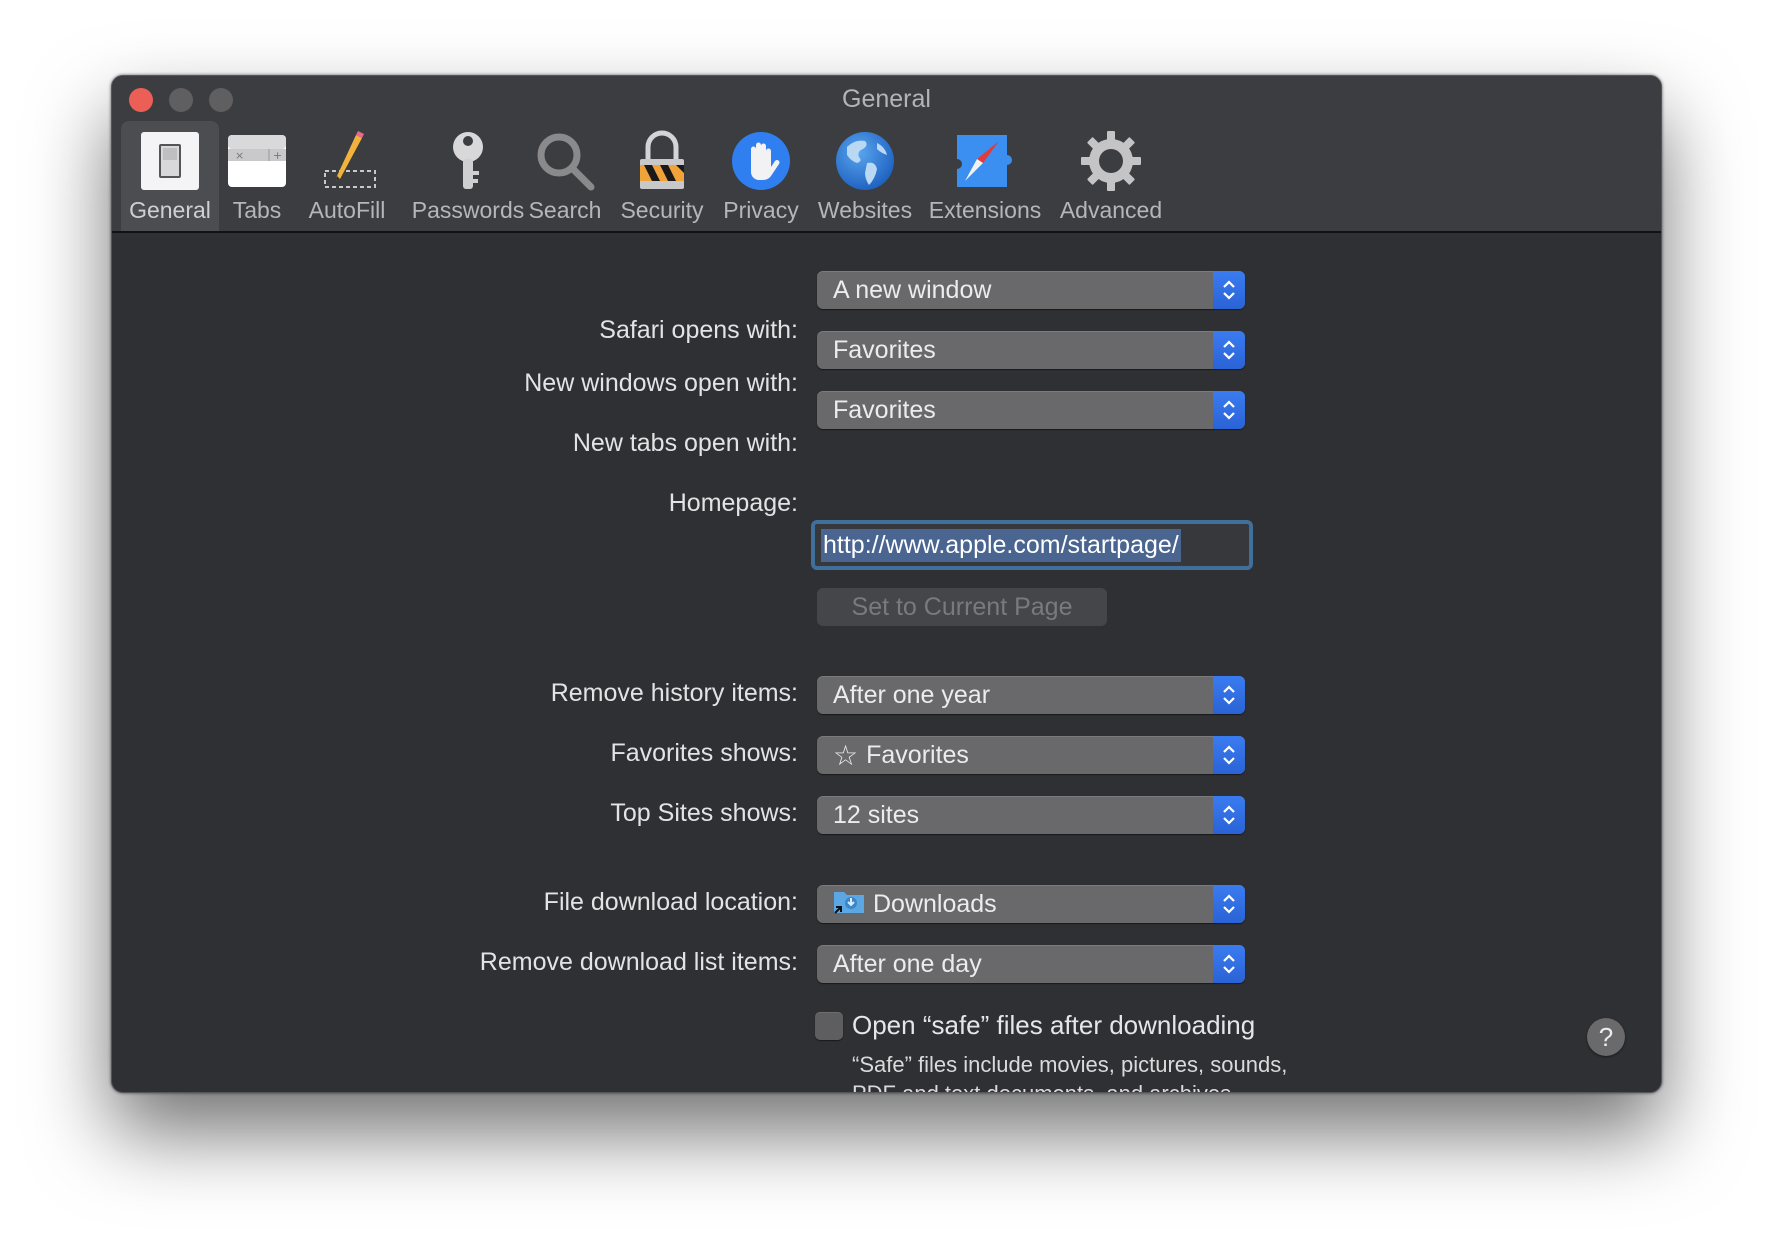 Image resolution: width=1772 pixels, height=1240 pixels. What do you see at coordinates (661, 383) in the screenshot?
I see `new-windows-open-with-label: New windows open with:` at bounding box center [661, 383].